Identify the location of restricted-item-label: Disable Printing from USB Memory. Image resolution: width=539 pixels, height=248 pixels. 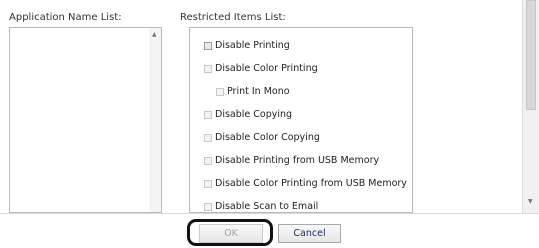
(297, 160).